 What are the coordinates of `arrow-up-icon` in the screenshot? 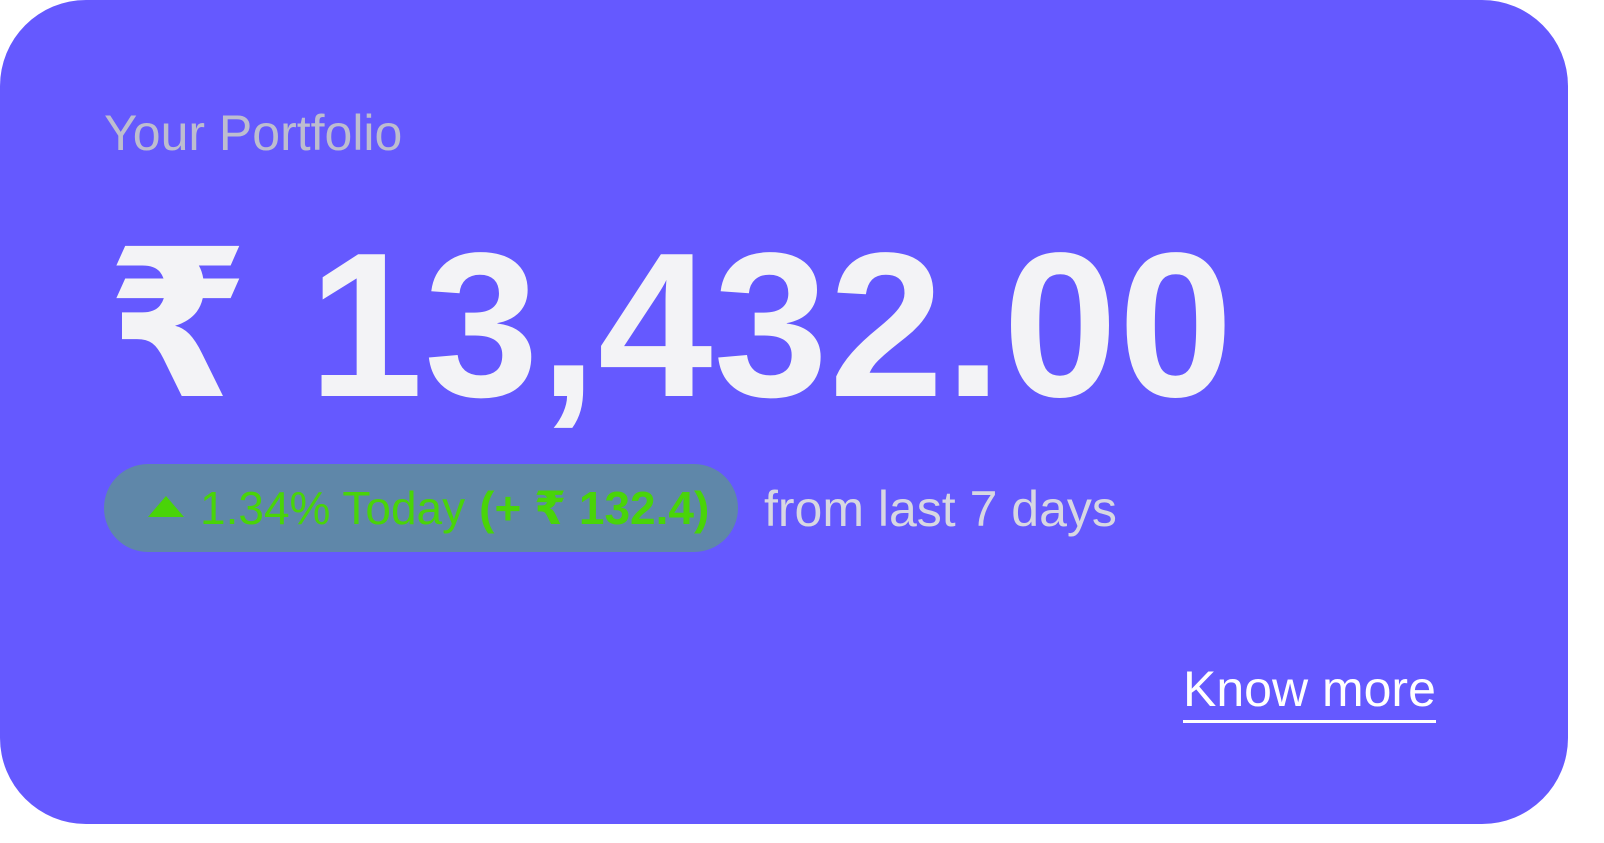 It's located at (166, 506).